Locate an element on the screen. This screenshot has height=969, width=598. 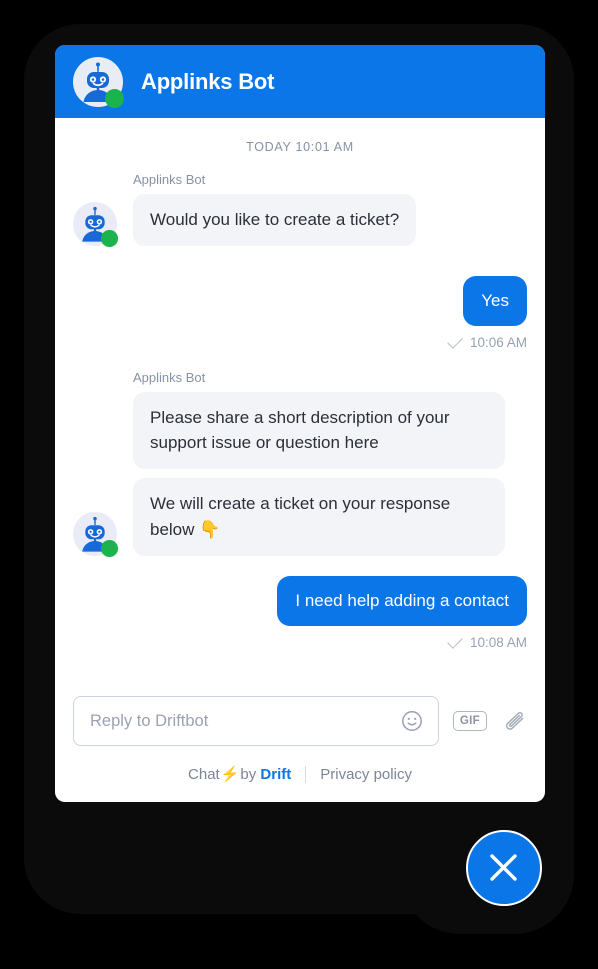
delivery-receipt: 10:08 AM is located at coordinates (300, 641).